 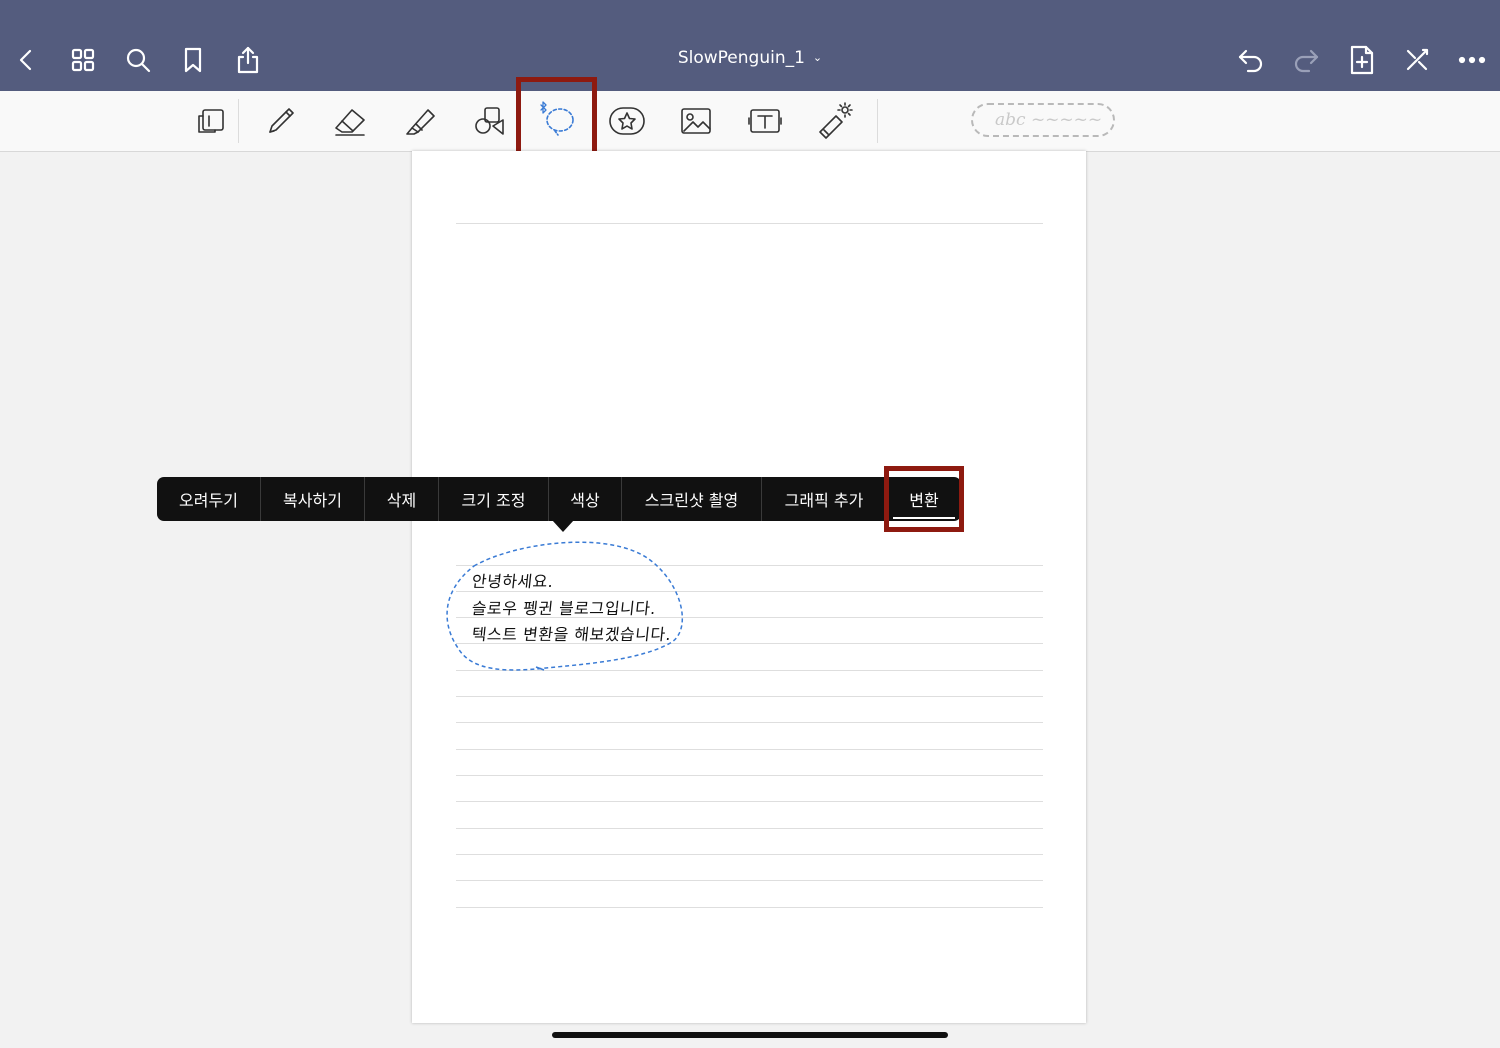 What do you see at coordinates (1417, 60) in the screenshot?
I see `close-pen-icon` at bounding box center [1417, 60].